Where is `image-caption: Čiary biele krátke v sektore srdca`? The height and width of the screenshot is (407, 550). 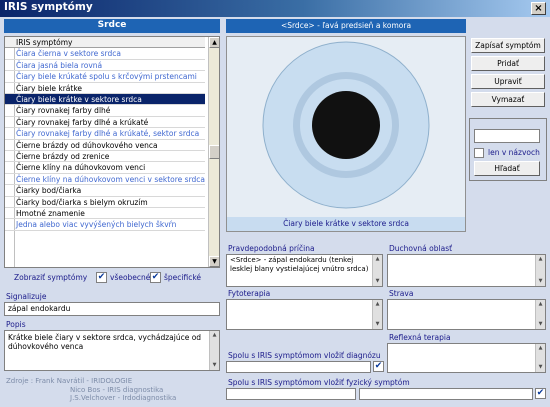
image-caption: Čiary biele krátke v sektore srdca is located at coordinates (346, 224).